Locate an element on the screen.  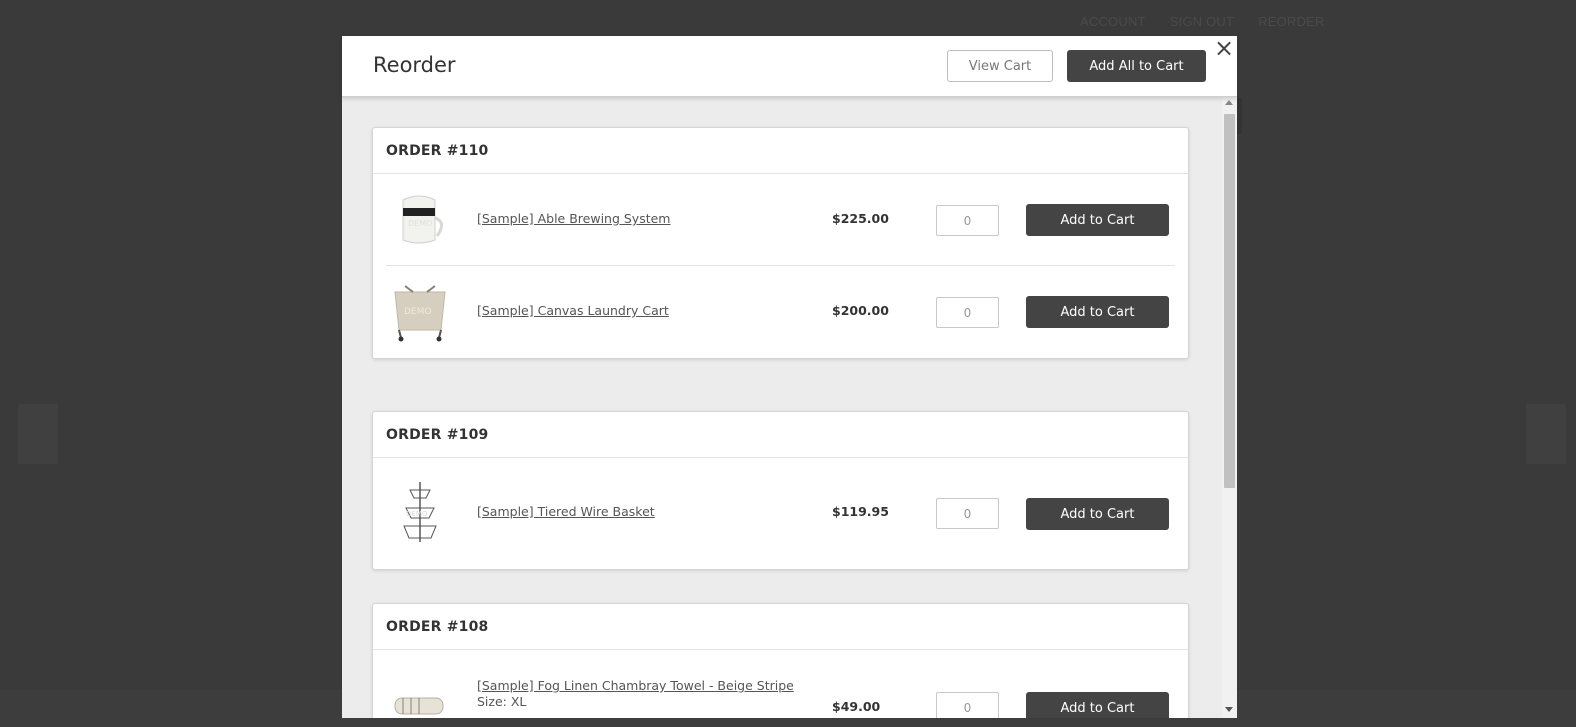
size-value: XL is located at coordinates (518, 701).